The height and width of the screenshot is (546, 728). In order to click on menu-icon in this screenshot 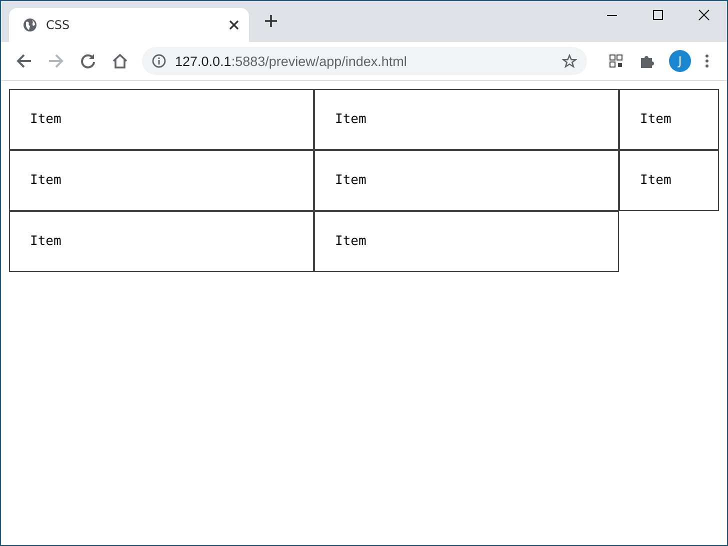, I will do `click(707, 61)`.